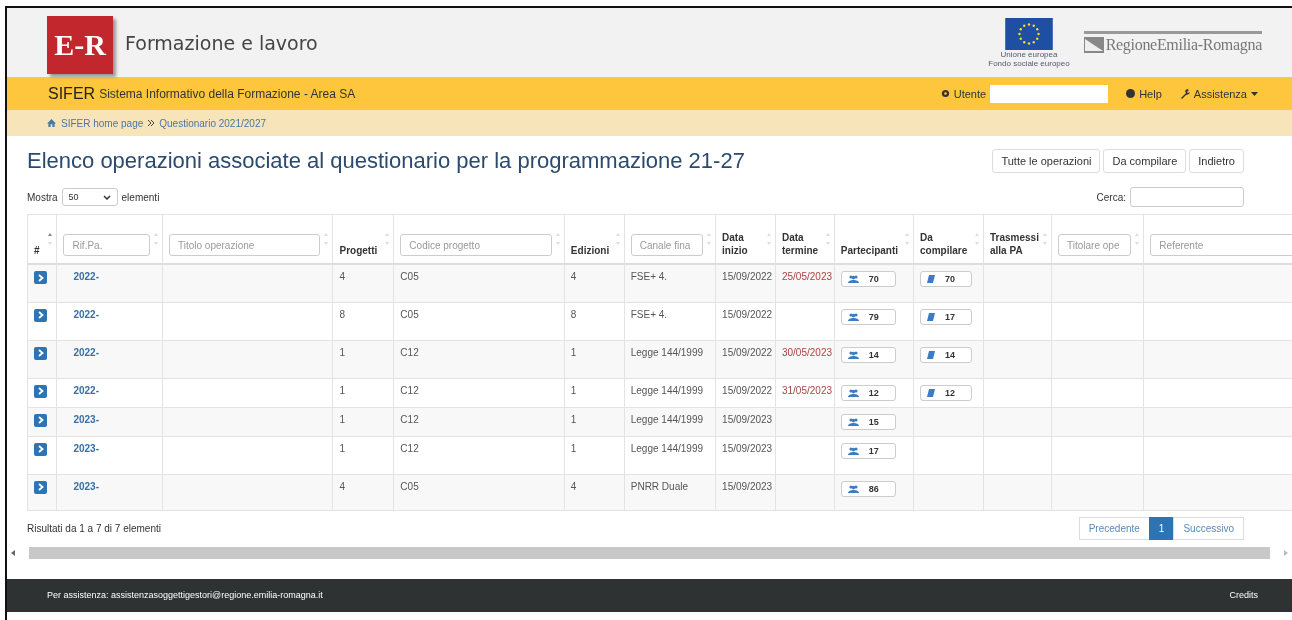 The image size is (1292, 620). Describe the element at coordinates (970, 93) in the screenshot. I see `user-link: Utente` at that location.